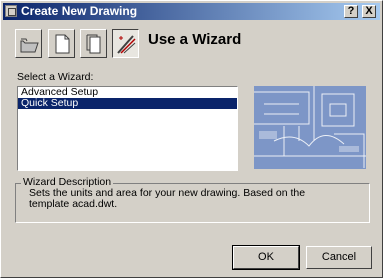  I want to click on use-template-button, so click(93, 43).